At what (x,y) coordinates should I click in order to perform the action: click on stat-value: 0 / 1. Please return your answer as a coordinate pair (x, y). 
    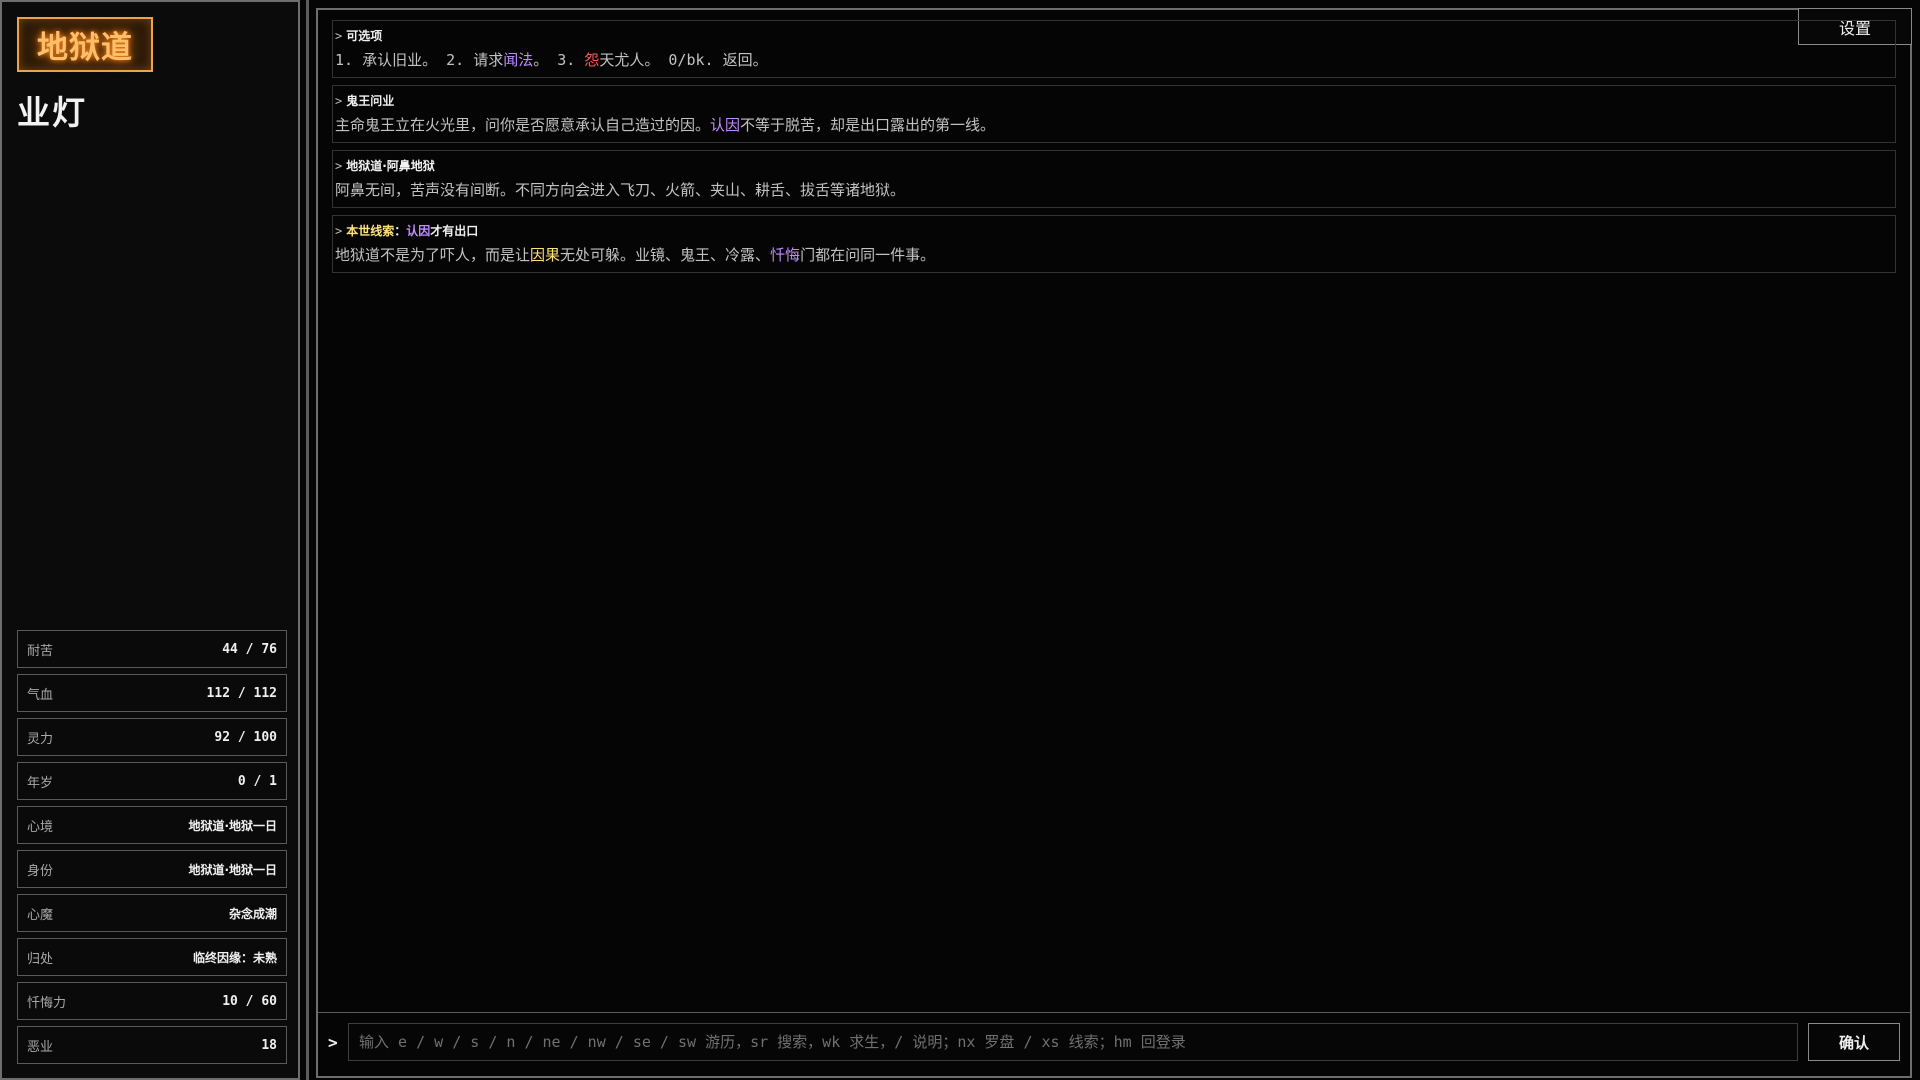
    Looking at the image, I should click on (257, 781).